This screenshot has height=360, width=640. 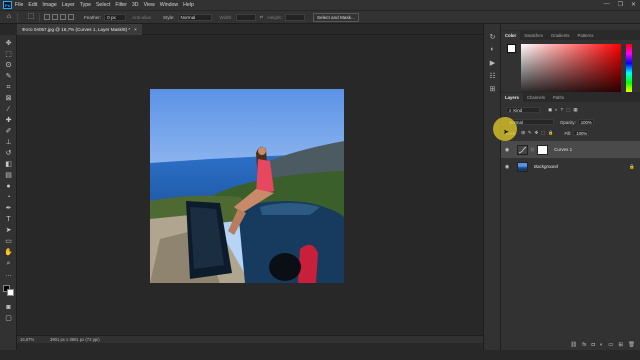 I want to click on height-input, so click(x=294, y=17).